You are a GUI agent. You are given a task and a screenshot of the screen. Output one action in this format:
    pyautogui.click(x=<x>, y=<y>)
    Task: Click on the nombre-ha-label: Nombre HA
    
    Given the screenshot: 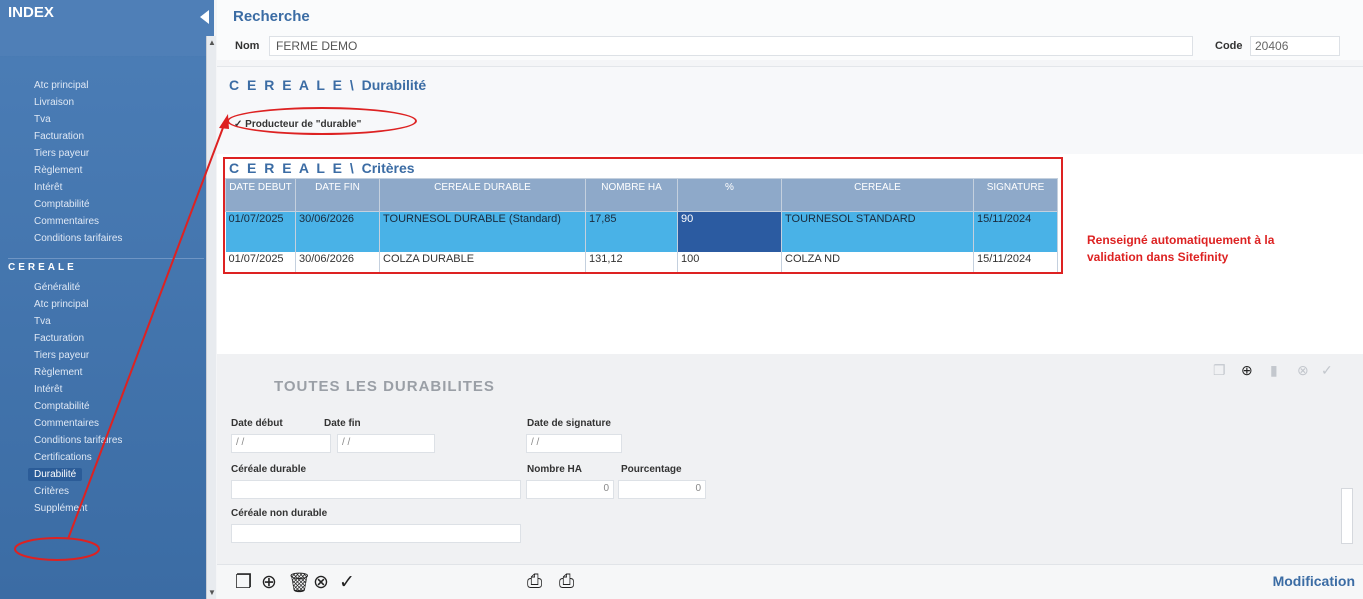 What is the action you would take?
    pyautogui.click(x=555, y=469)
    